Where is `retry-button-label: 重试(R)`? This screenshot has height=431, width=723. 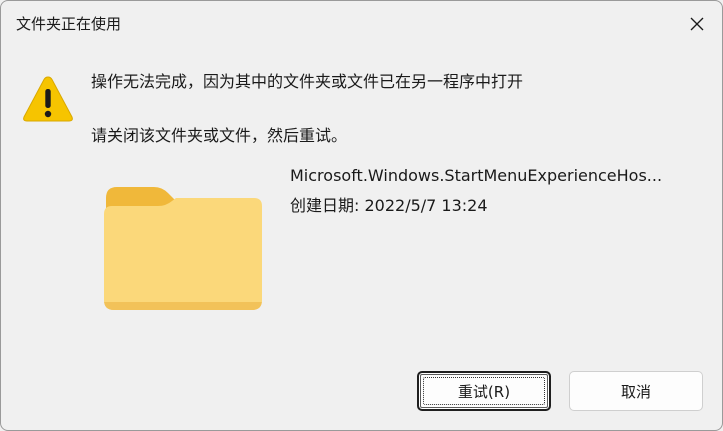
retry-button-label: 重试(R) is located at coordinates (484, 391).